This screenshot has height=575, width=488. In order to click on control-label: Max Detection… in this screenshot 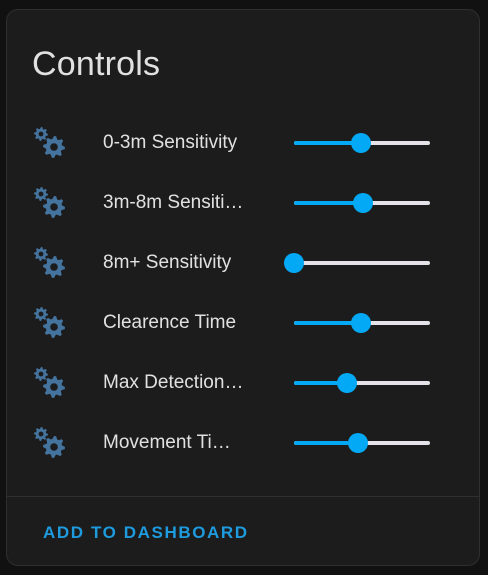, I will do `click(173, 382)`.